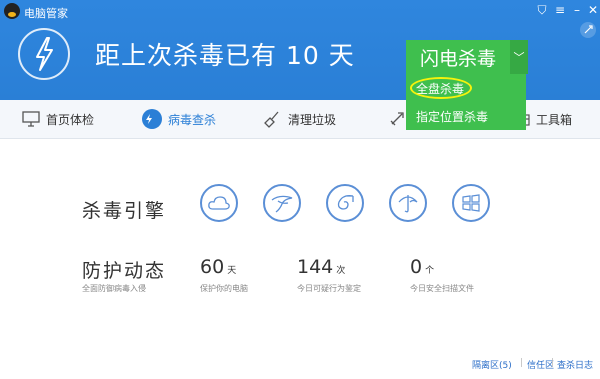 The width and height of the screenshot is (600, 379). Describe the element at coordinates (70, 119) in the screenshot. I see `nav-label: 首页体检` at that location.